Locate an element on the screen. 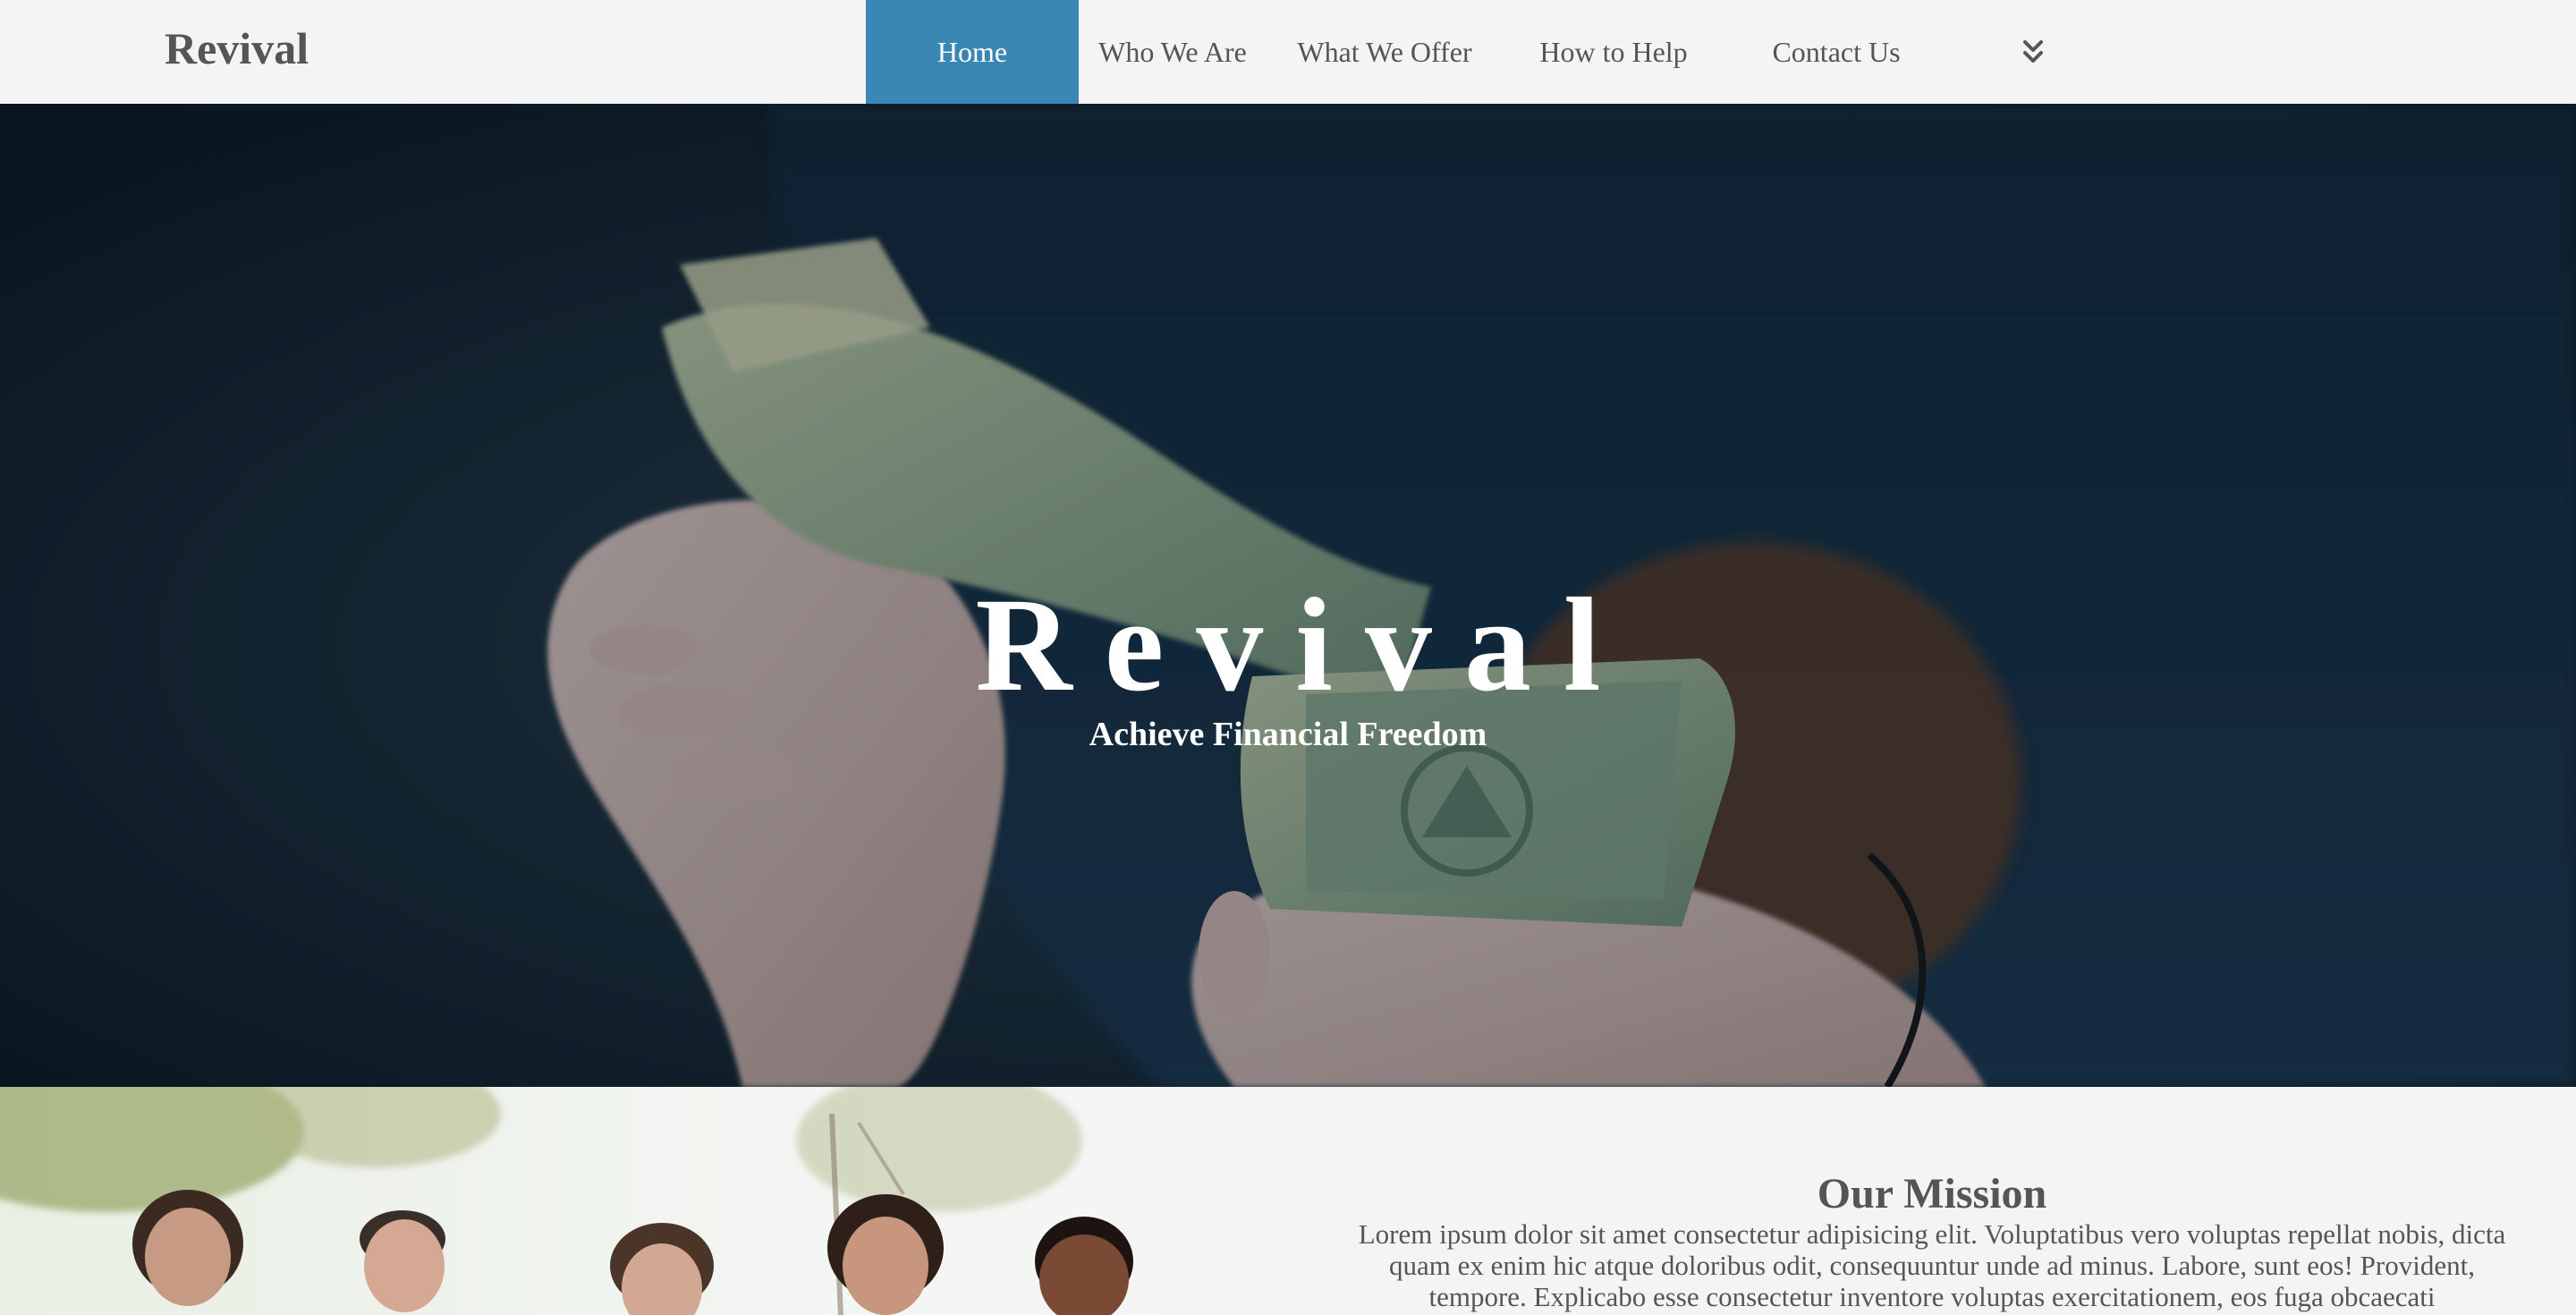 Image resolution: width=2576 pixels, height=1315 pixels. double-chevron-down-icon is located at coordinates (2033, 52).